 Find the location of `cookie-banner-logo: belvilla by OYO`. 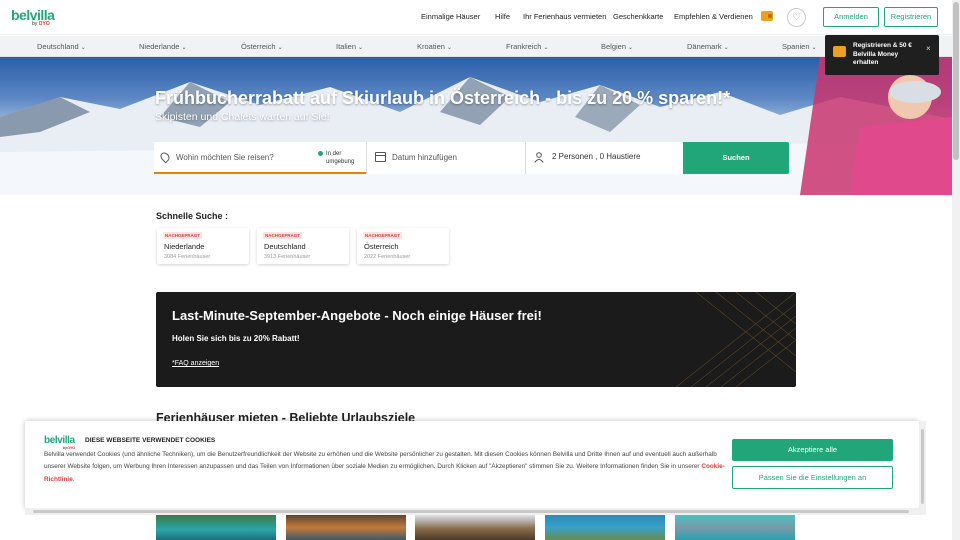

cookie-banner-logo: belvilla by OYO is located at coordinates (59, 442).